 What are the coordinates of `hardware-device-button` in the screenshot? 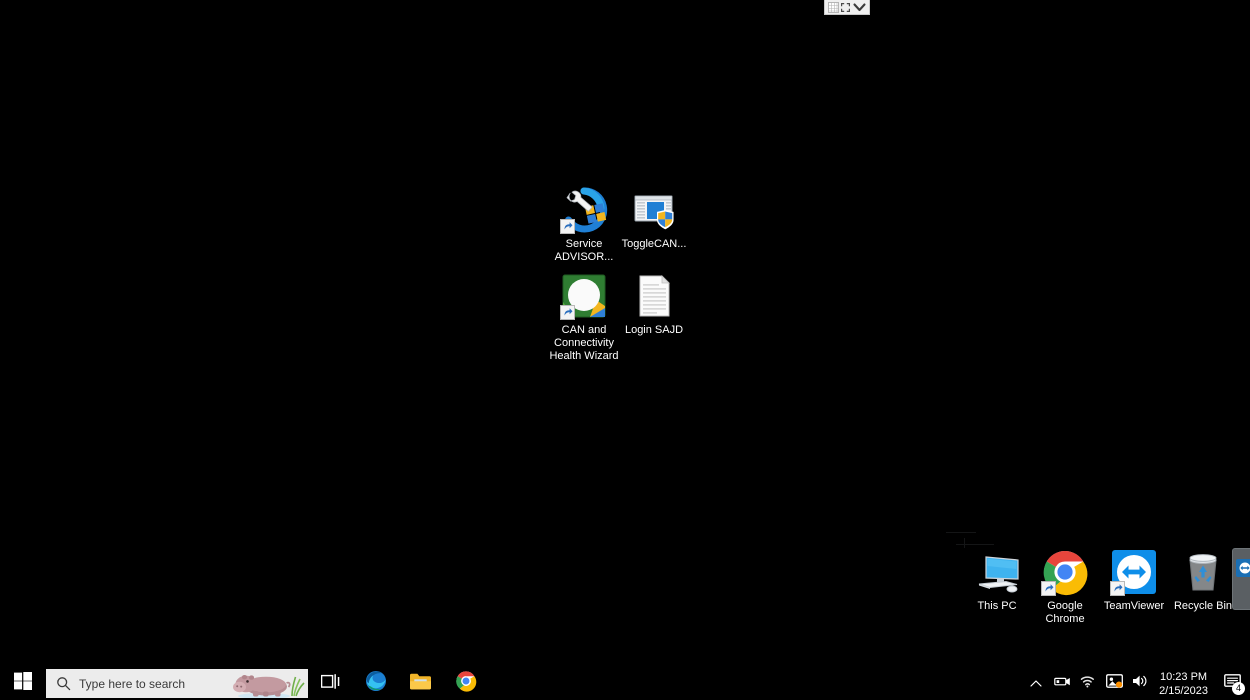 It's located at (1062, 683).